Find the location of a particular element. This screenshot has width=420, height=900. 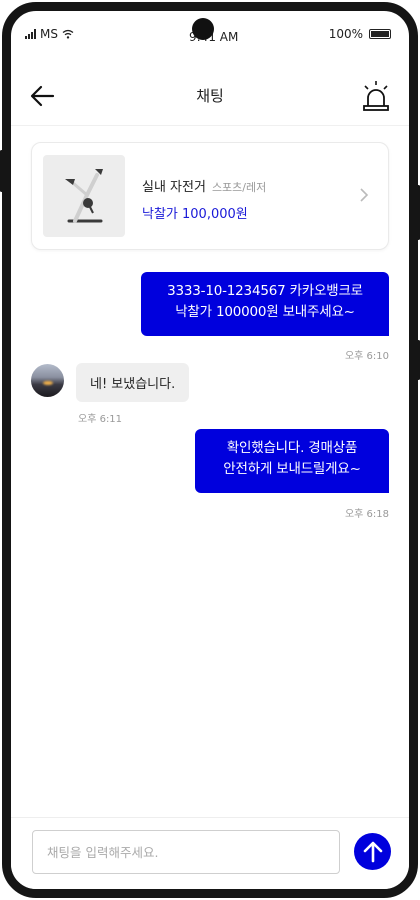

arrow-up-icon is located at coordinates (372, 851).